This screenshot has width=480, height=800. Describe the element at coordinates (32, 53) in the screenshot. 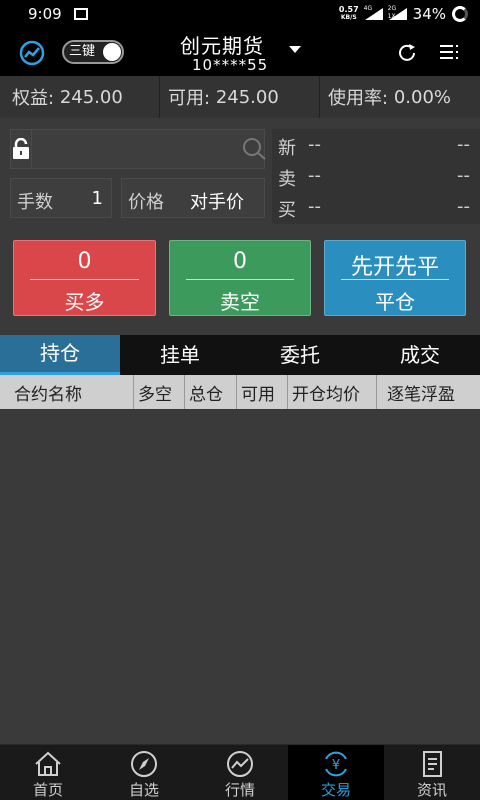

I see `chart-trend-icon` at that location.